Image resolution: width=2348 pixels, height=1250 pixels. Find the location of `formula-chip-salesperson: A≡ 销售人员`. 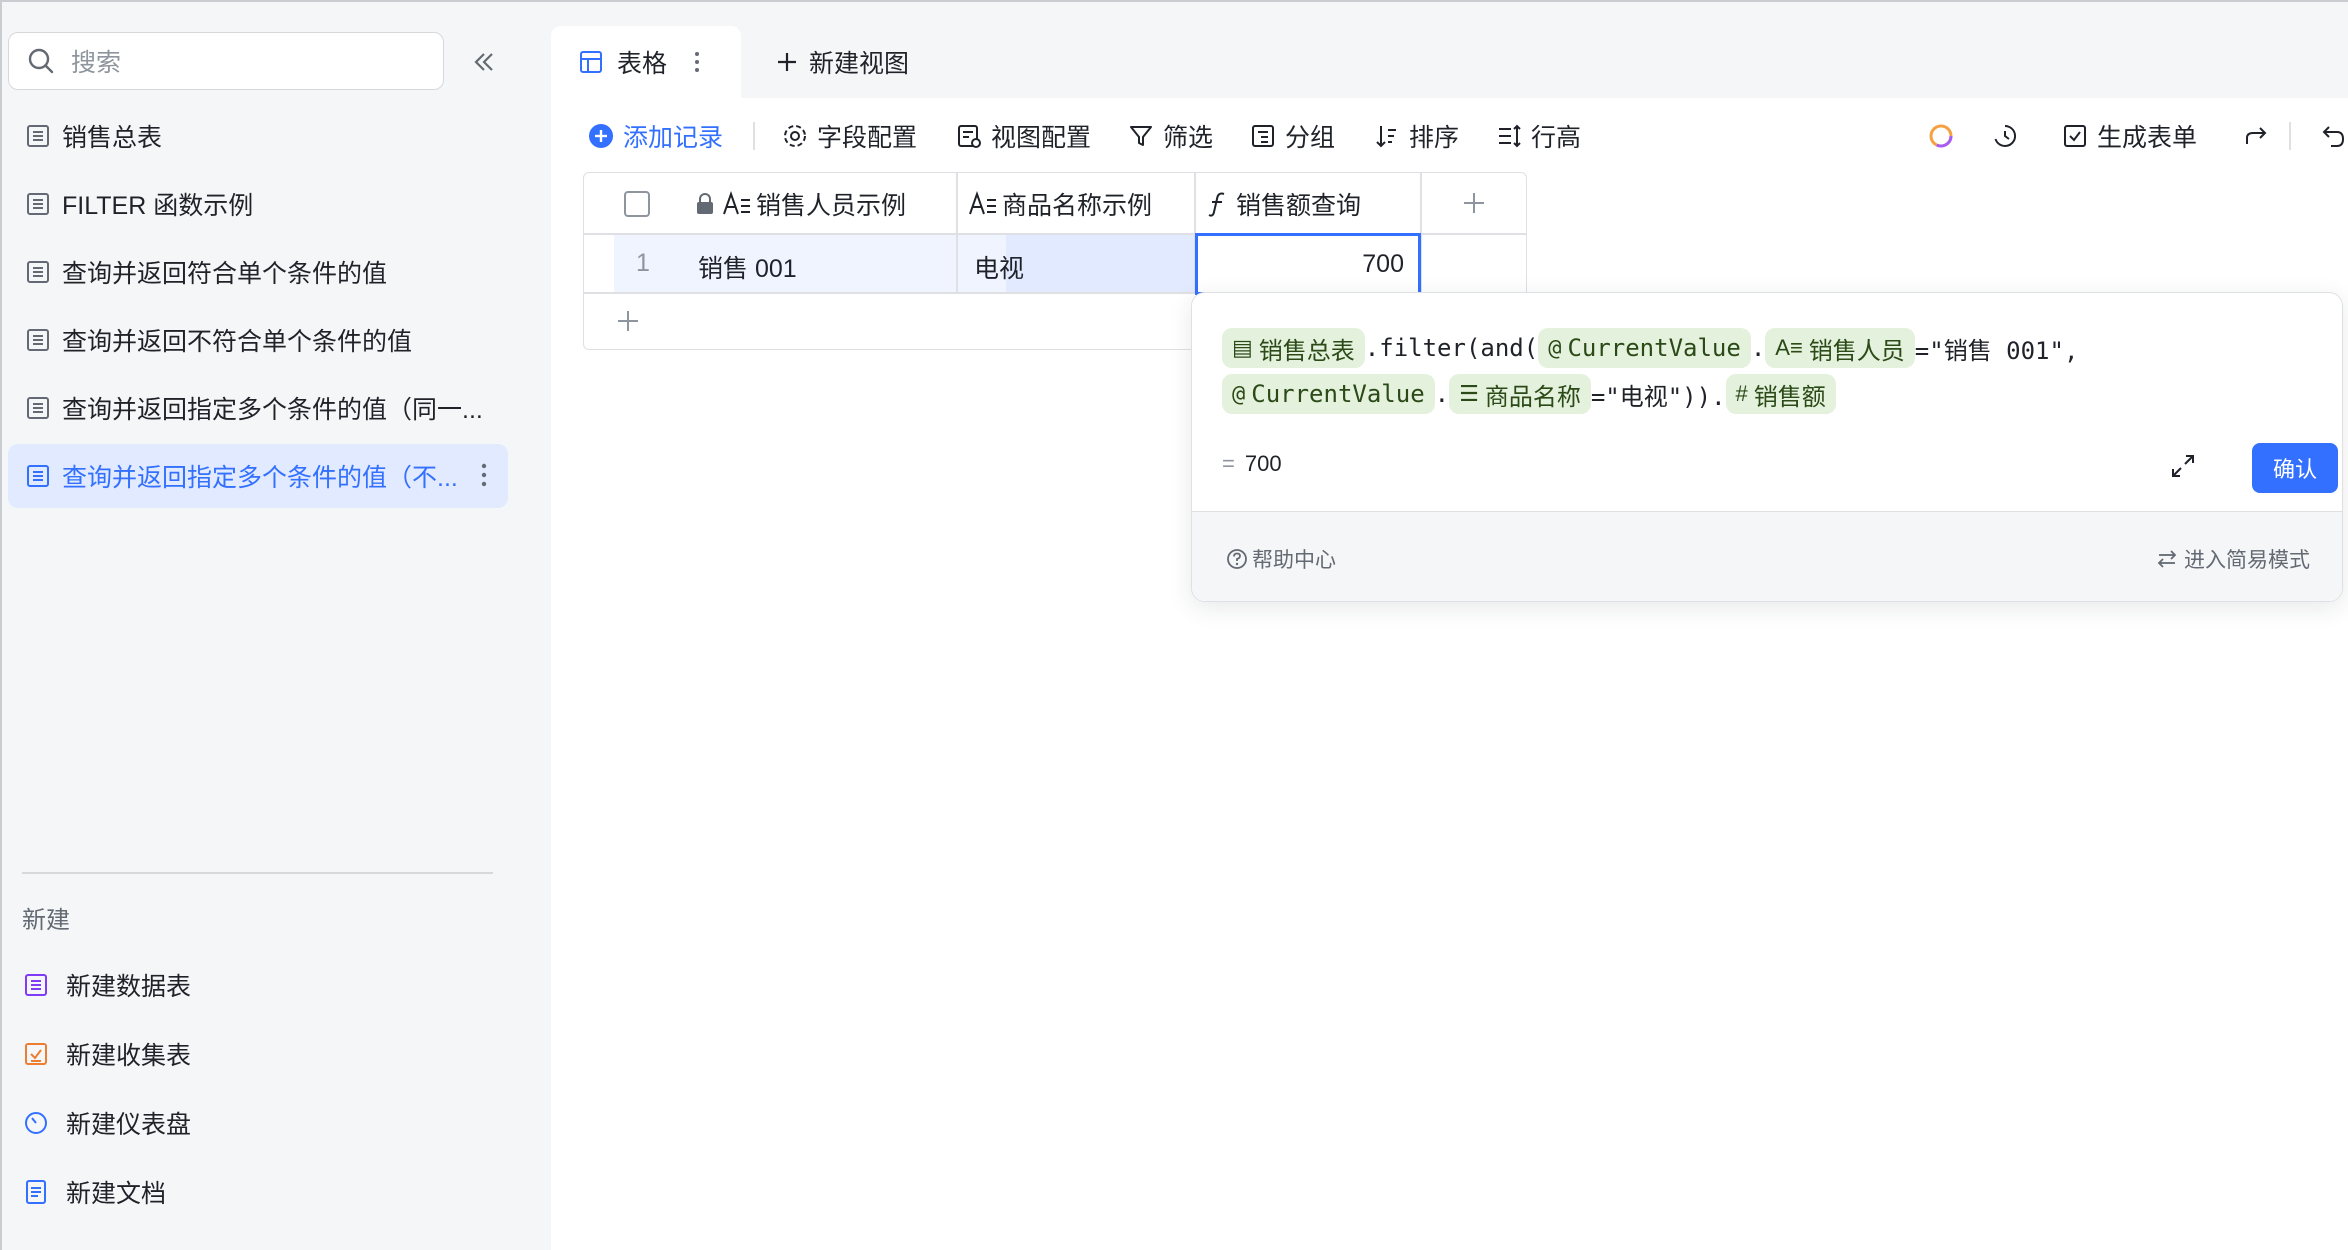

formula-chip-salesperson: A≡ 销售人员 is located at coordinates (1840, 348).